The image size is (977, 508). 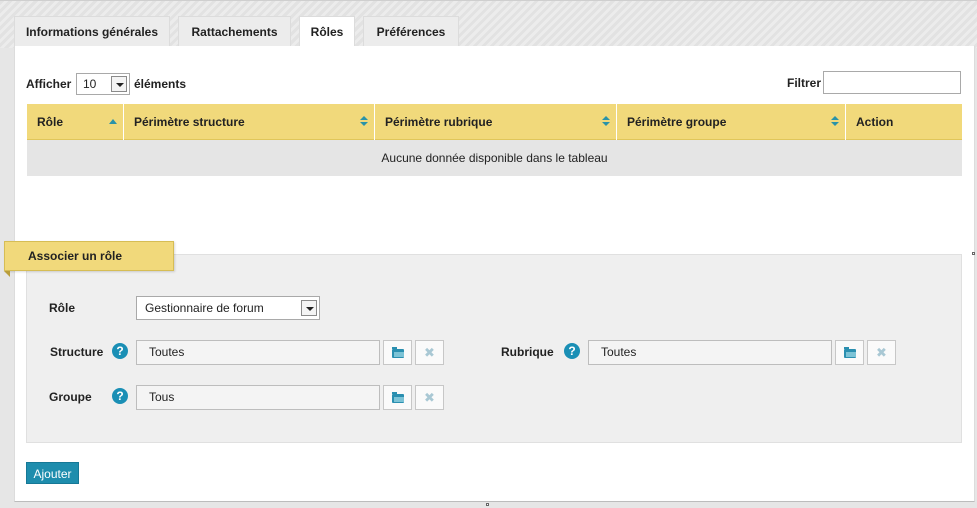 What do you see at coordinates (677, 122) in the screenshot?
I see `column-label-perimetre-groupe: Périmètre groupe` at bounding box center [677, 122].